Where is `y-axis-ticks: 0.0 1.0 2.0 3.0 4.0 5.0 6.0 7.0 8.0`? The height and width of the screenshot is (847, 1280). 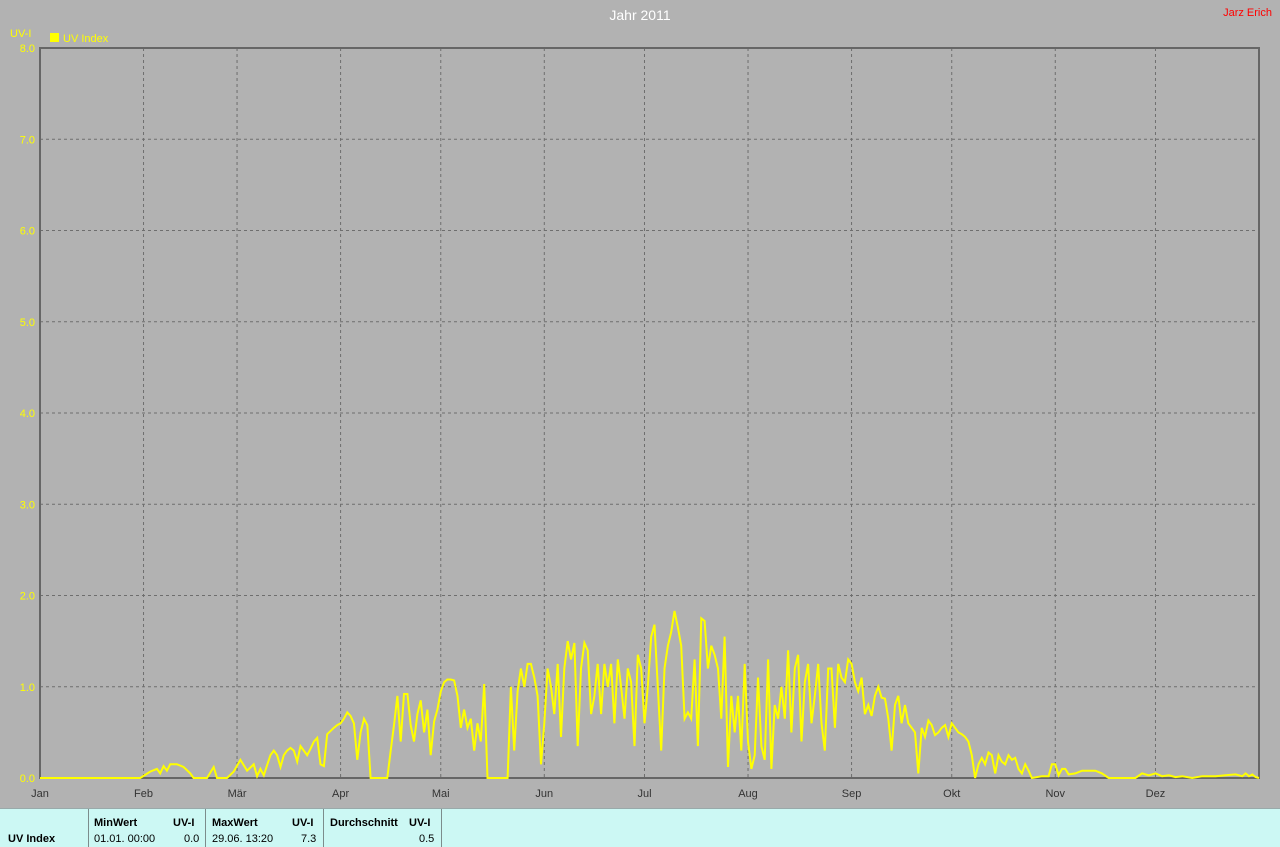
y-axis-ticks: 0.0 1.0 2.0 3.0 4.0 5.0 6.0 7.0 8.0 is located at coordinates (27, 414).